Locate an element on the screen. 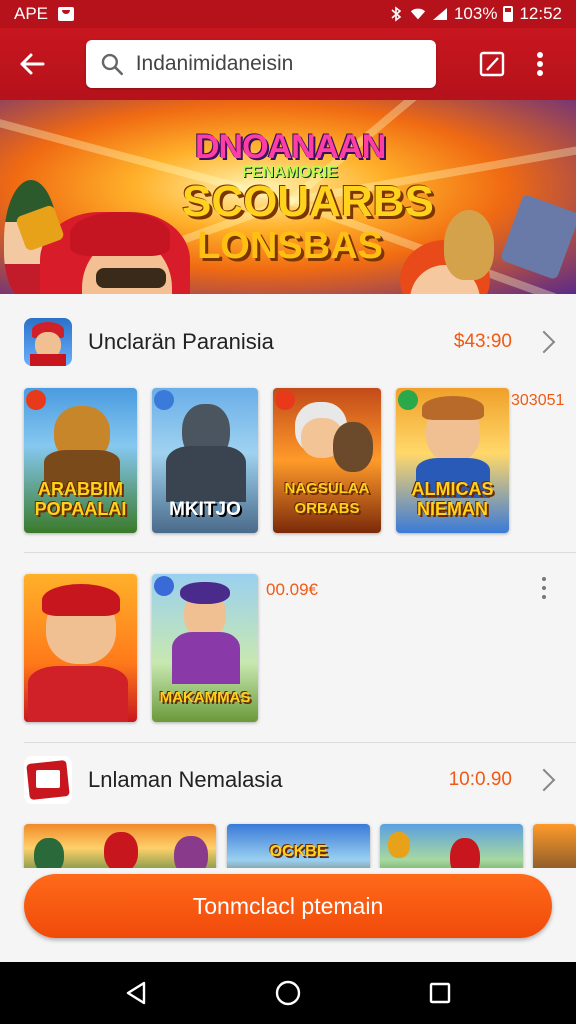  arrow-left-icon is located at coordinates (32, 64).